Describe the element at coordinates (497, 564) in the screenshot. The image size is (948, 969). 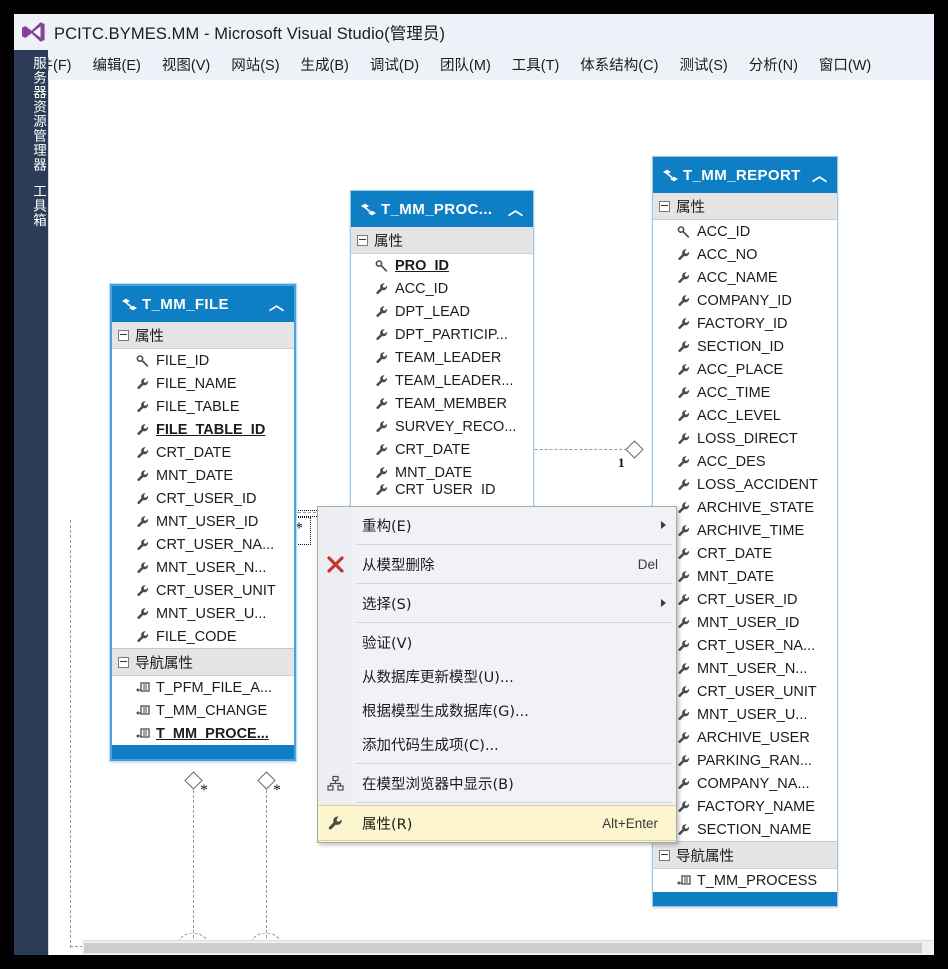
I see `context-menu-item-delete-from-model: 从模型删除 Del` at that location.